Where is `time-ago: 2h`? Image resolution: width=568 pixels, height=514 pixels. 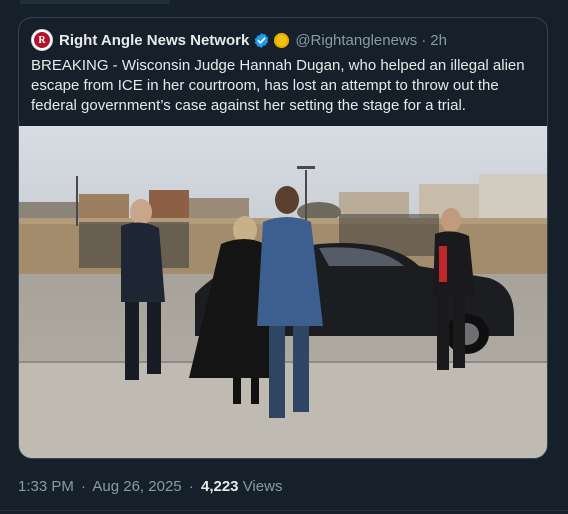
time-ago: 2h is located at coordinates (438, 40).